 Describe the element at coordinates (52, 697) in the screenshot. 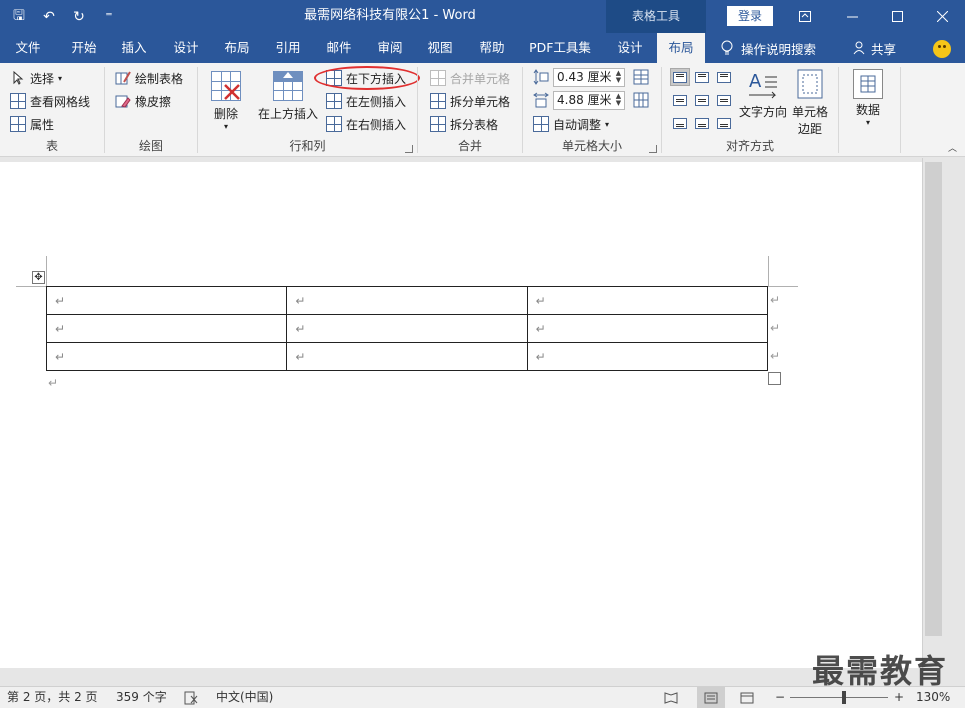

I see `page-count: 第 2 页，共 2 页` at that location.